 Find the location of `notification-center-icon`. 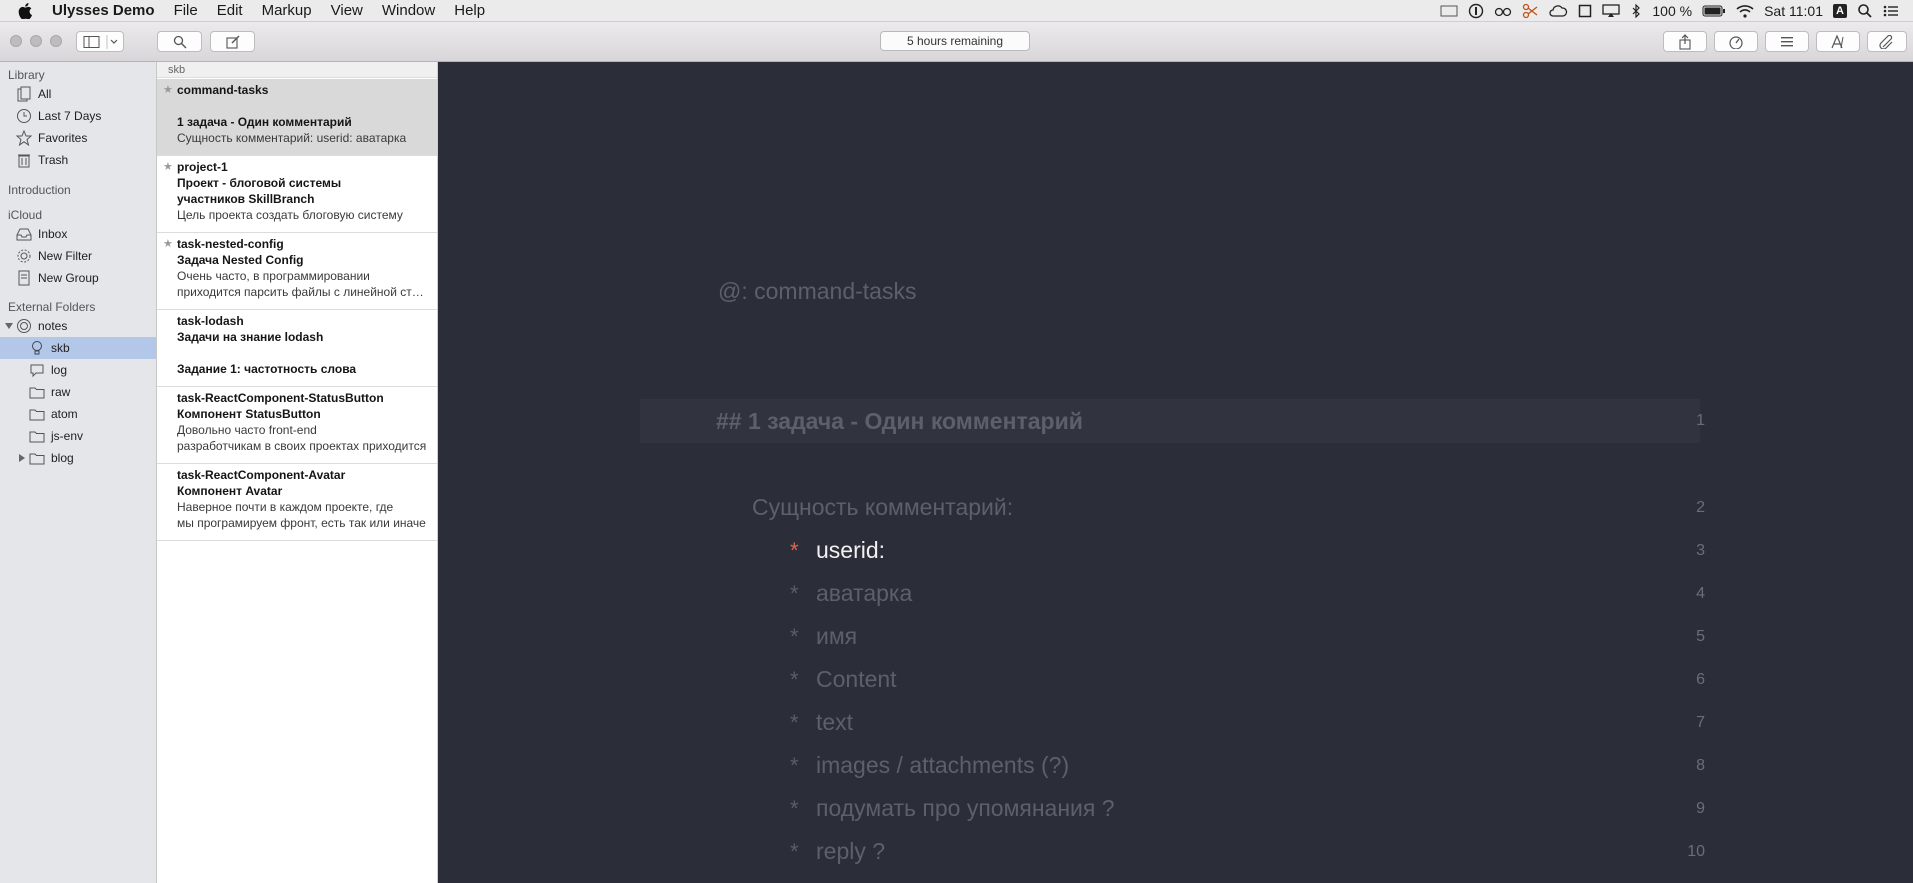

notification-center-icon is located at coordinates (1891, 11).